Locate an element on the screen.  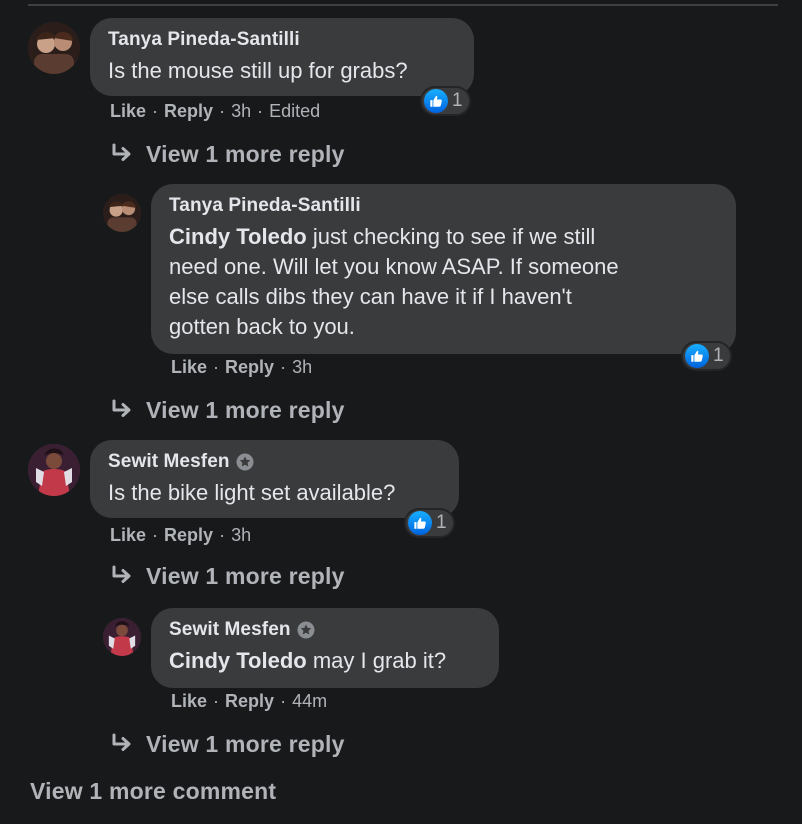
reply-actions: Like · Reply · 44m is located at coordinates (249, 701).